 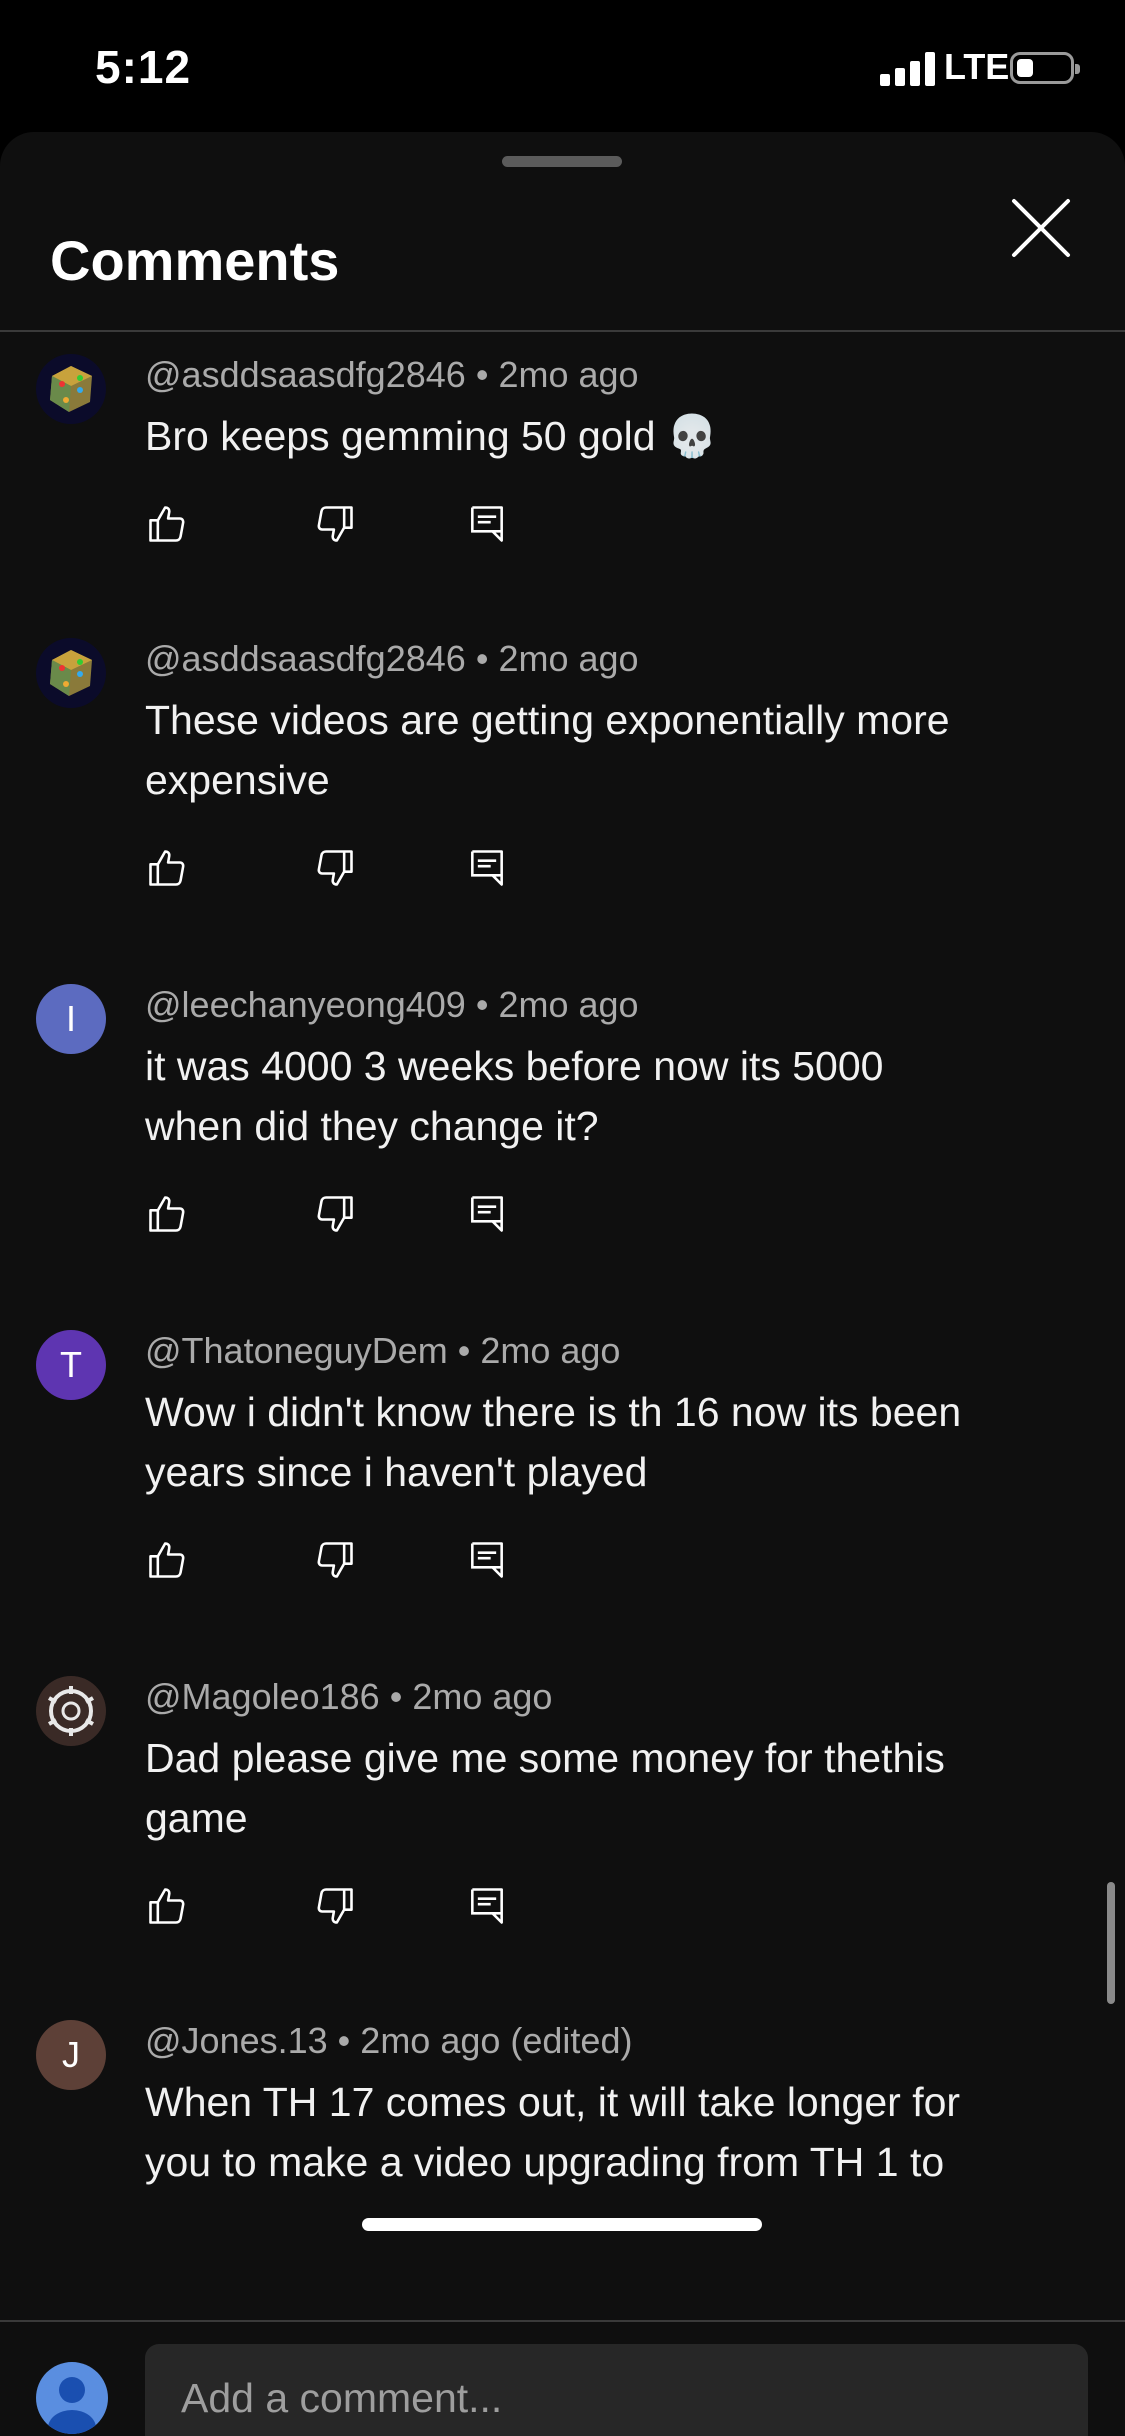 What do you see at coordinates (562, 66) in the screenshot?
I see `status-bar: 5:12 LTE` at bounding box center [562, 66].